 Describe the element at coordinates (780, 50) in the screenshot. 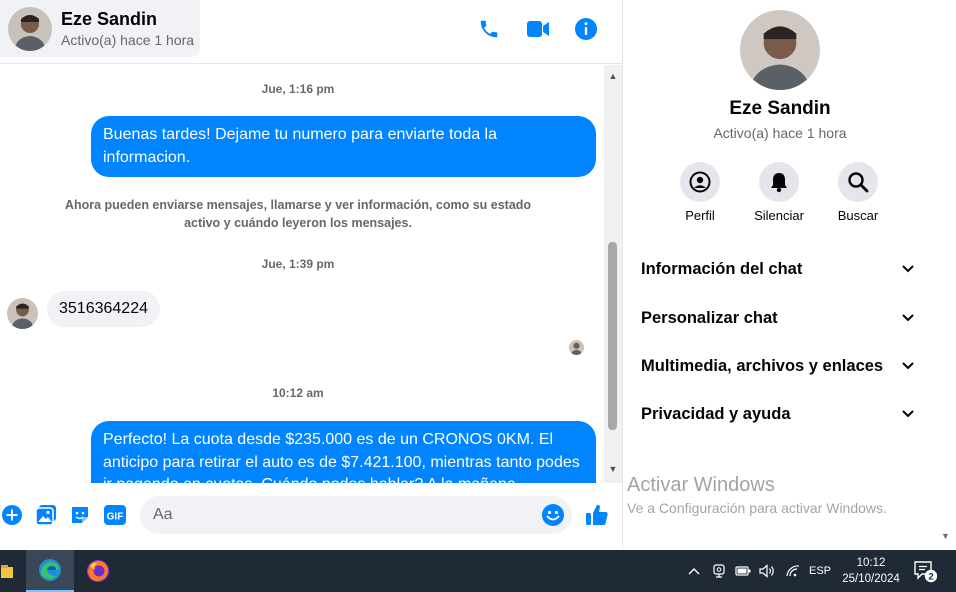

I see `profile-avatar` at that location.